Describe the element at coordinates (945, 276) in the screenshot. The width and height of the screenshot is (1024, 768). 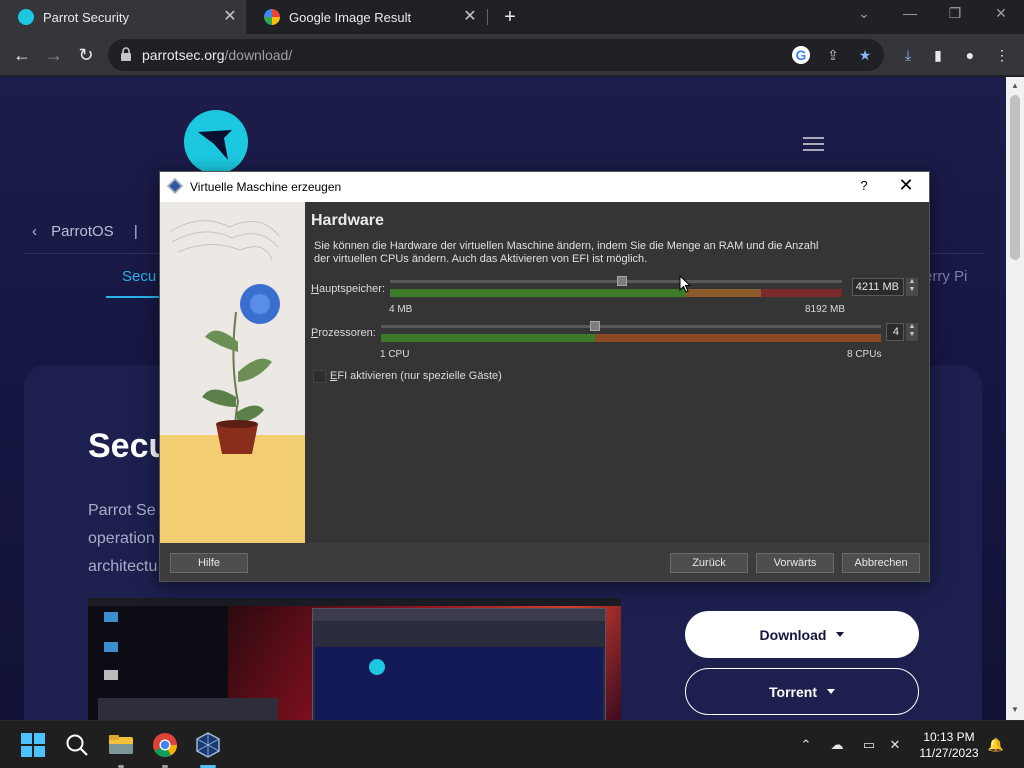
I see `tab-raspberry-pi: erry Pi` at that location.